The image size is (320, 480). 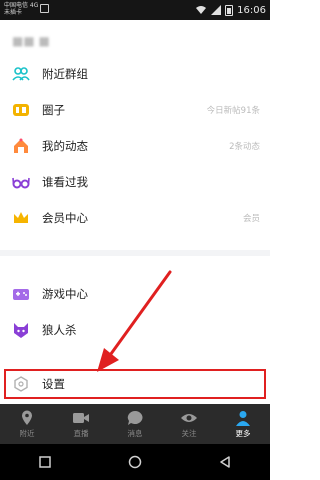 I want to click on video-camera-icon, so click(x=81, y=417).